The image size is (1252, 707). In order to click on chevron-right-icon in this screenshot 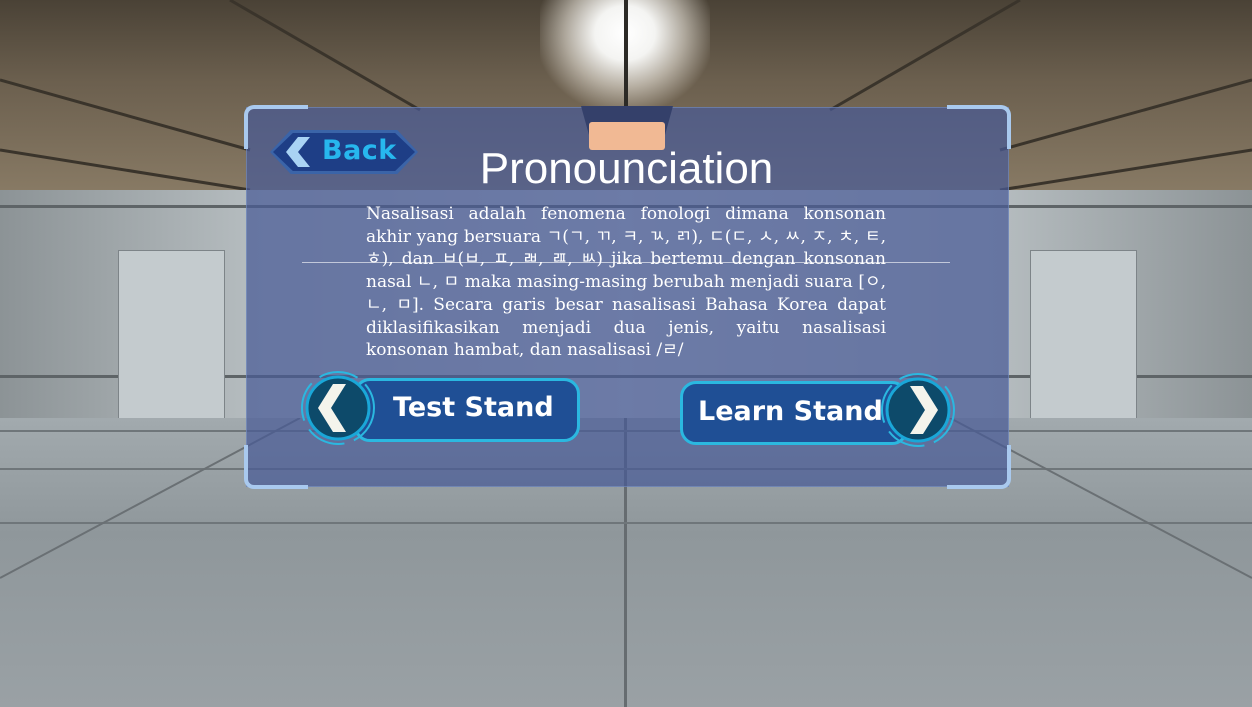, I will do `click(918, 410)`.